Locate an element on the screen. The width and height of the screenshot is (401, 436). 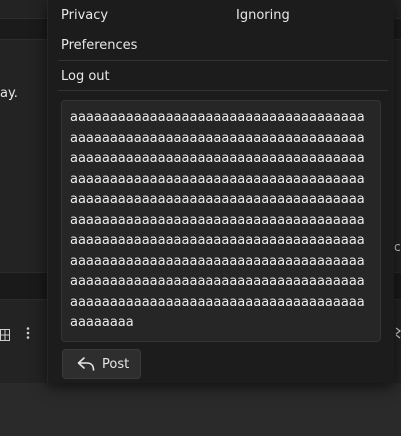
background-footer is located at coordinates (200, 409).